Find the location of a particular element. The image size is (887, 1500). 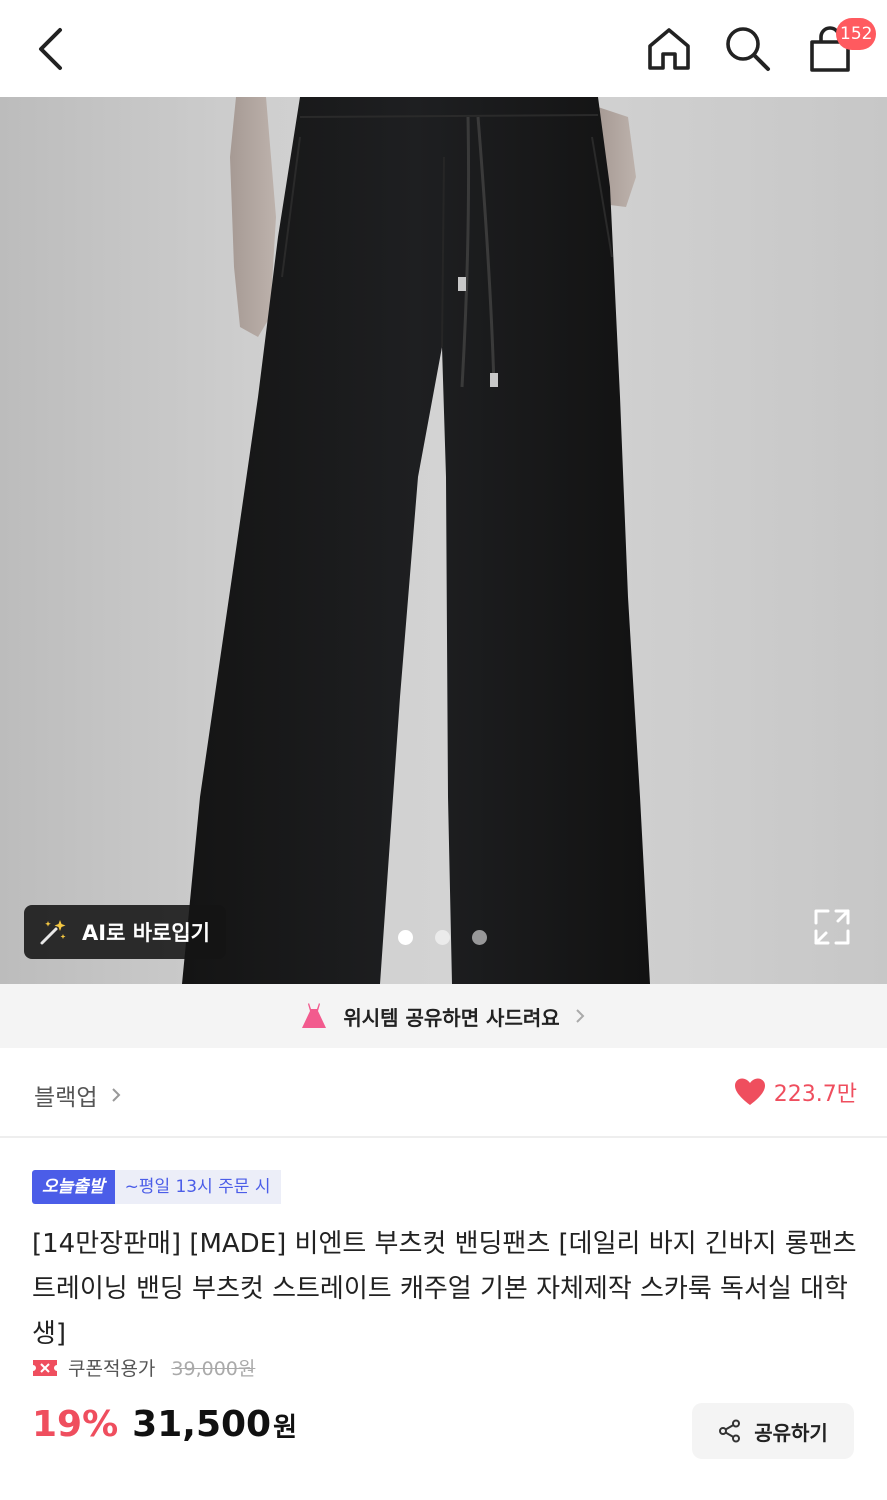

ai-try-on-label: AI로 바로입기 is located at coordinates (146, 933).